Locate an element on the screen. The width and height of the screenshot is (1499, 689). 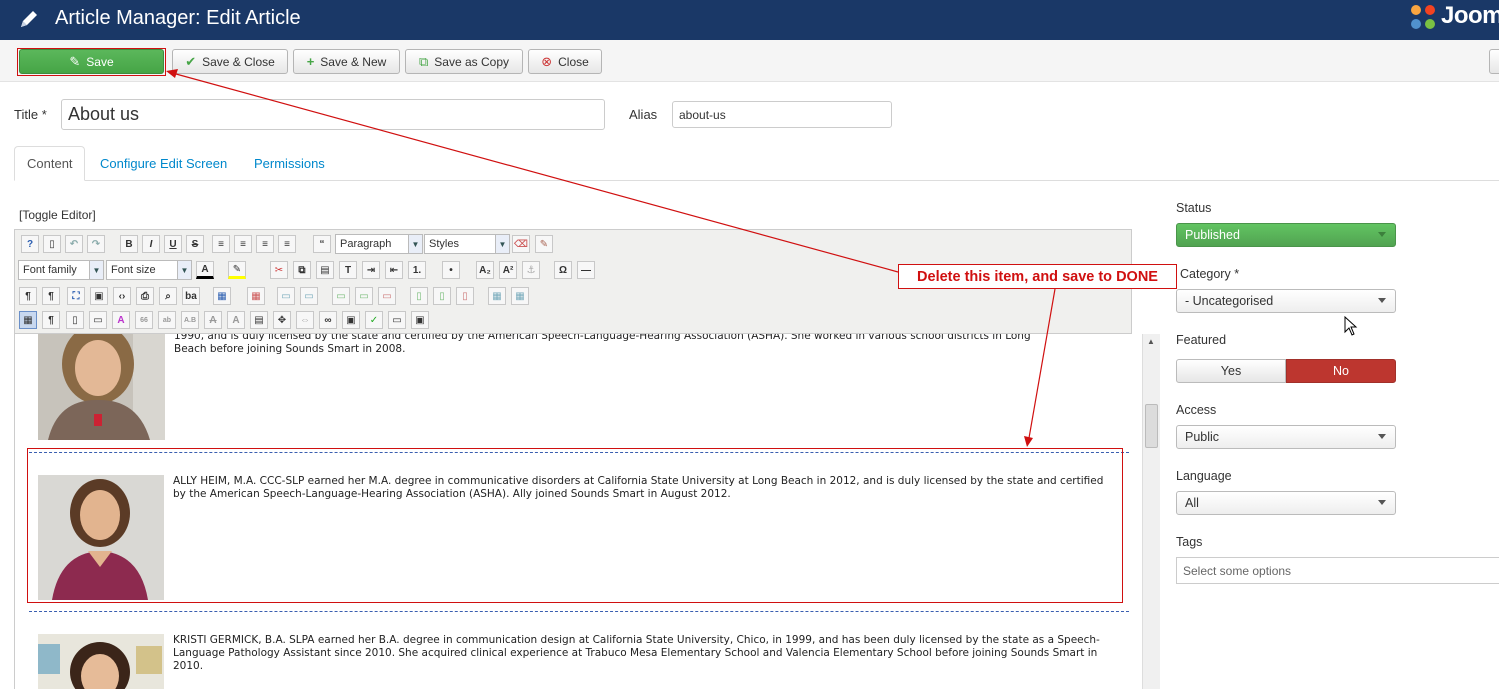
mouse-cursor-icon is located at coordinates (1351, 326).